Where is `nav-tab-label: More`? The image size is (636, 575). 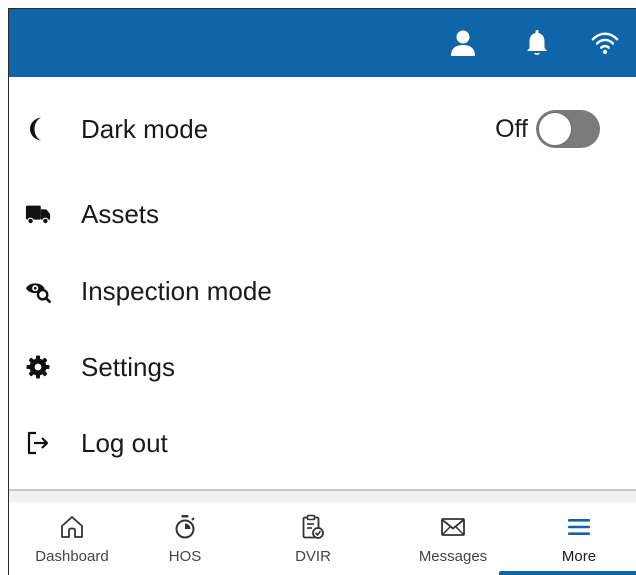
nav-tab-label: More is located at coordinates (579, 556).